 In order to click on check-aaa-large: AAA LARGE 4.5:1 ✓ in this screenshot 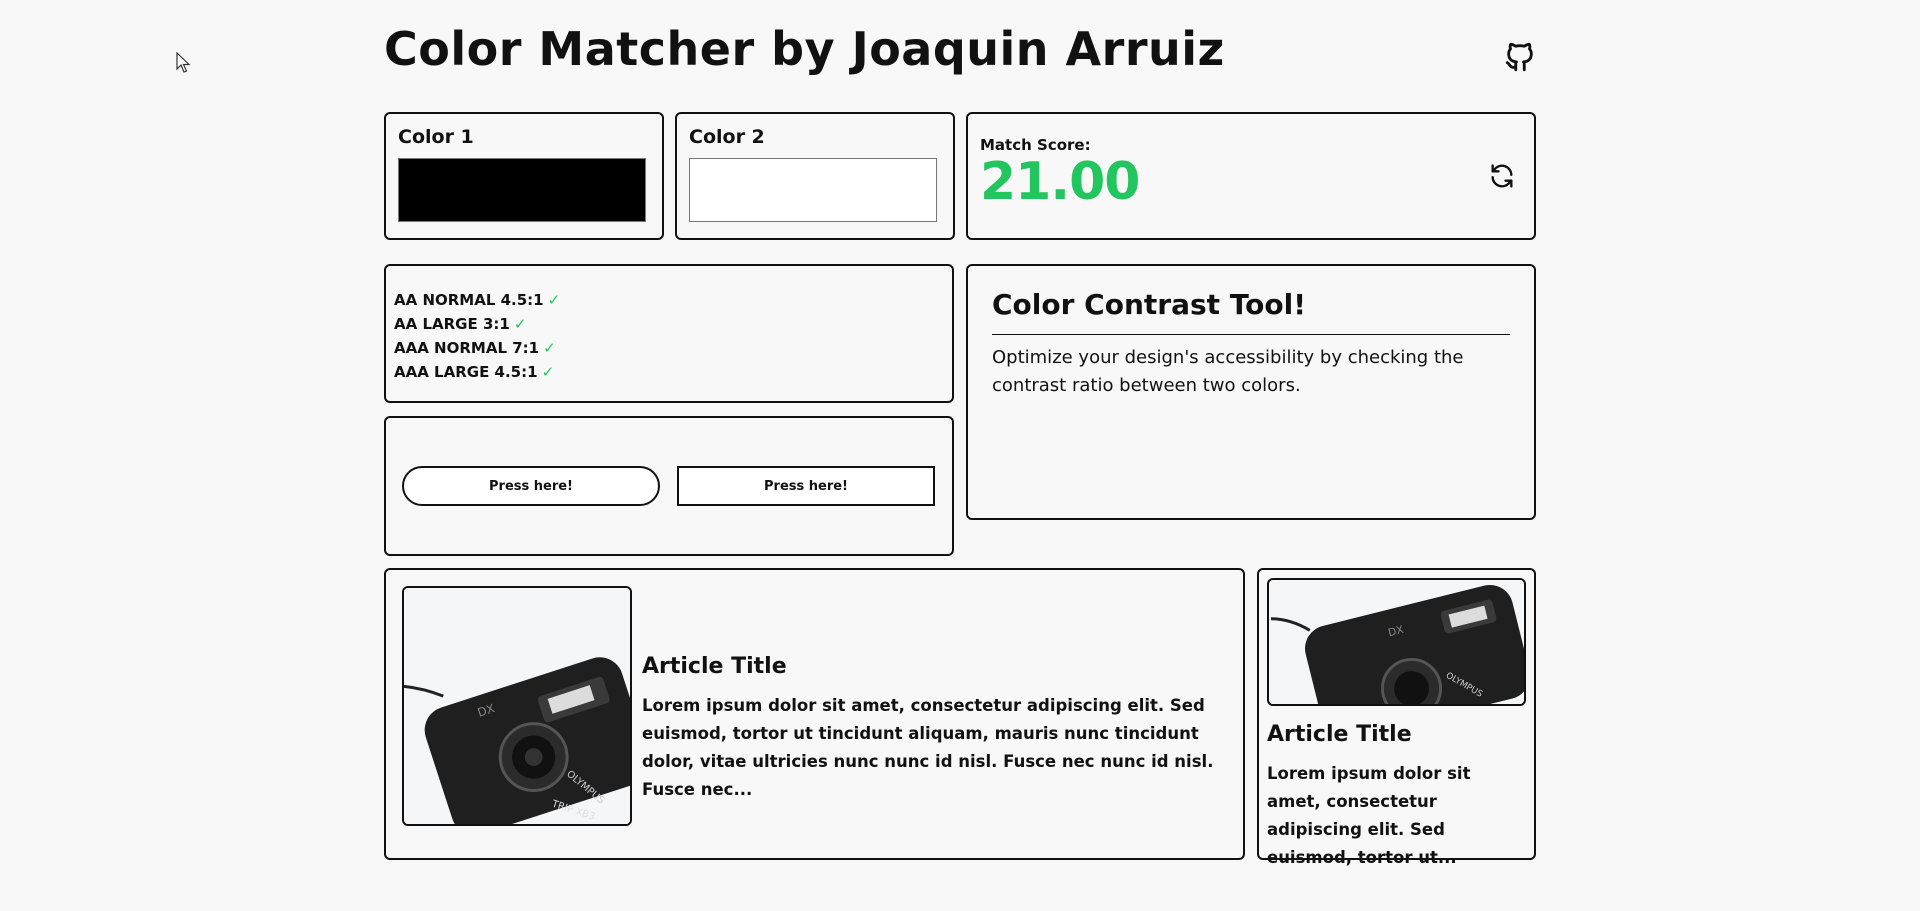, I will do `click(474, 372)`.